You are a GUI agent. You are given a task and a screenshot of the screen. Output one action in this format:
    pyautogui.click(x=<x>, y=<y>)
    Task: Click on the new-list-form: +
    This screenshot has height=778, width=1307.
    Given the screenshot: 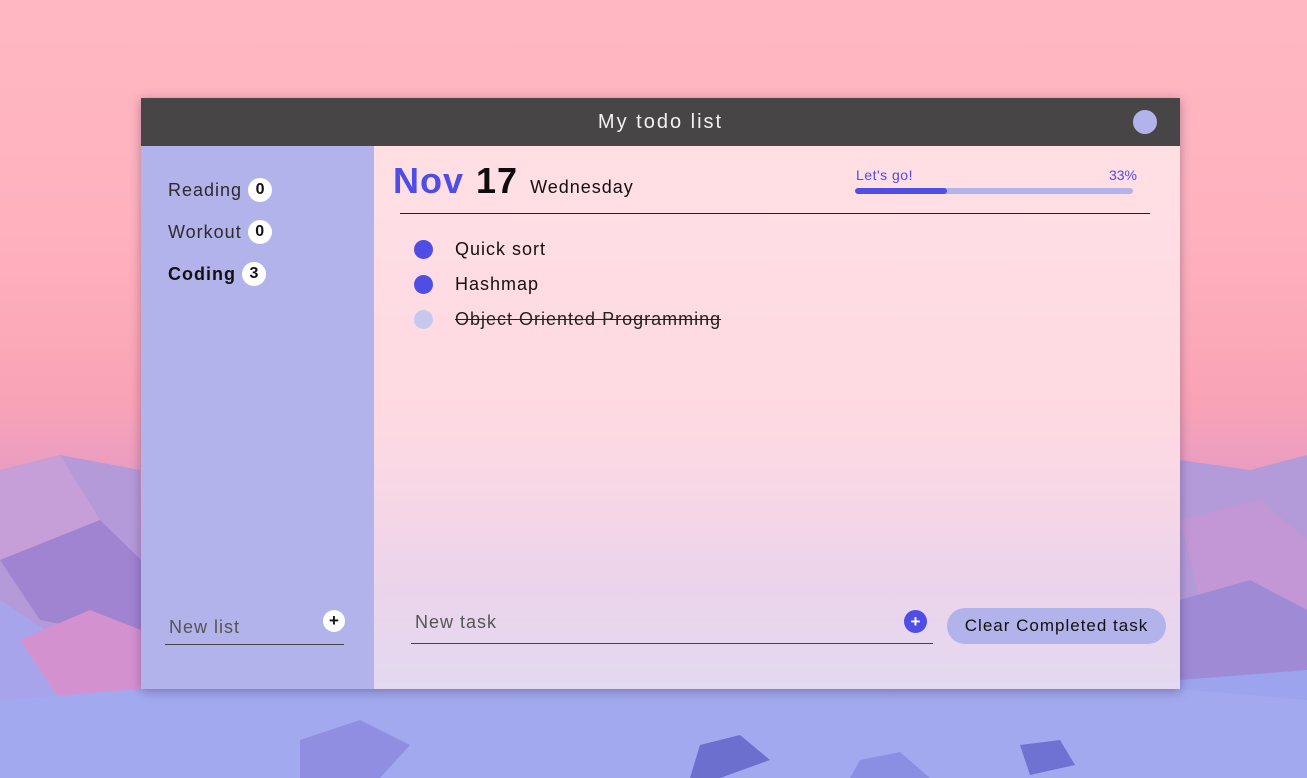 What is the action you would take?
    pyautogui.click(x=255, y=626)
    